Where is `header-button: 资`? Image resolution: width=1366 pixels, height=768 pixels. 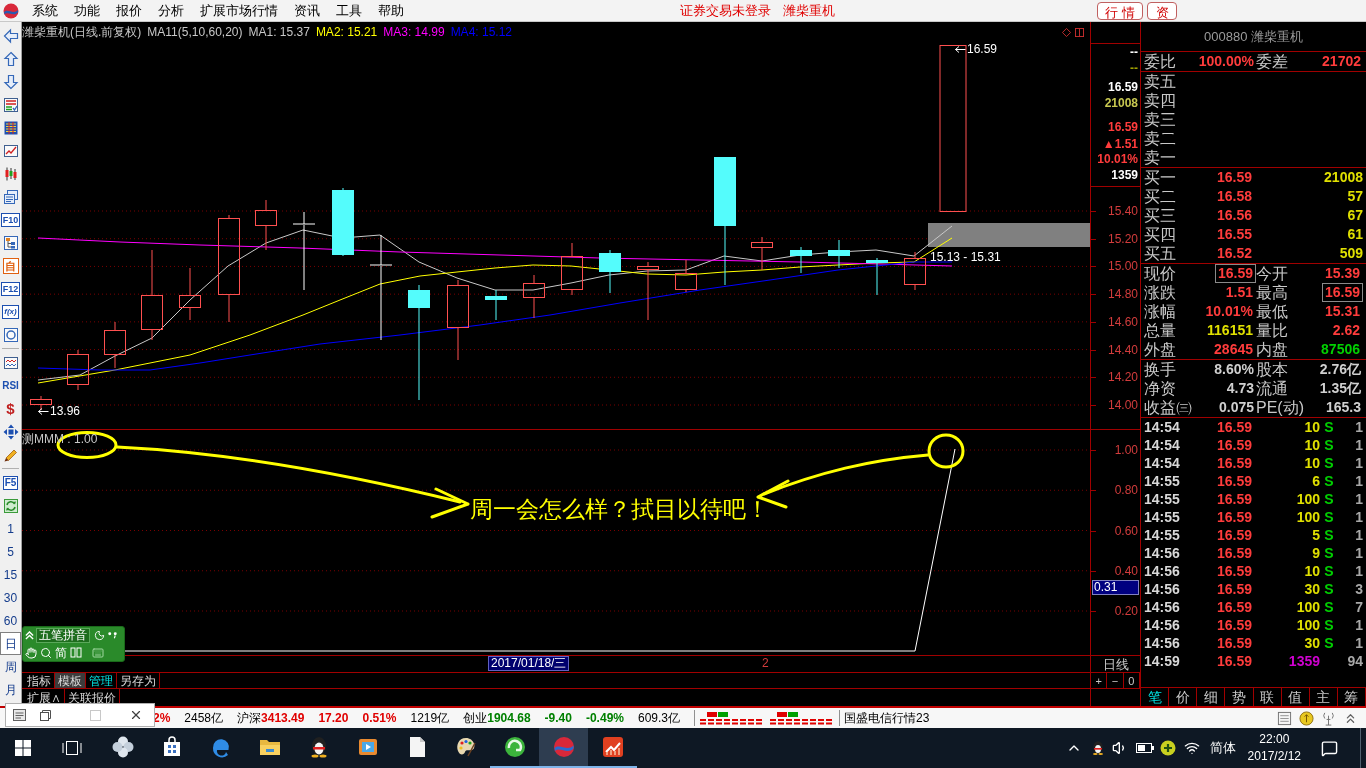
header-button: 资 is located at coordinates (1162, 10).